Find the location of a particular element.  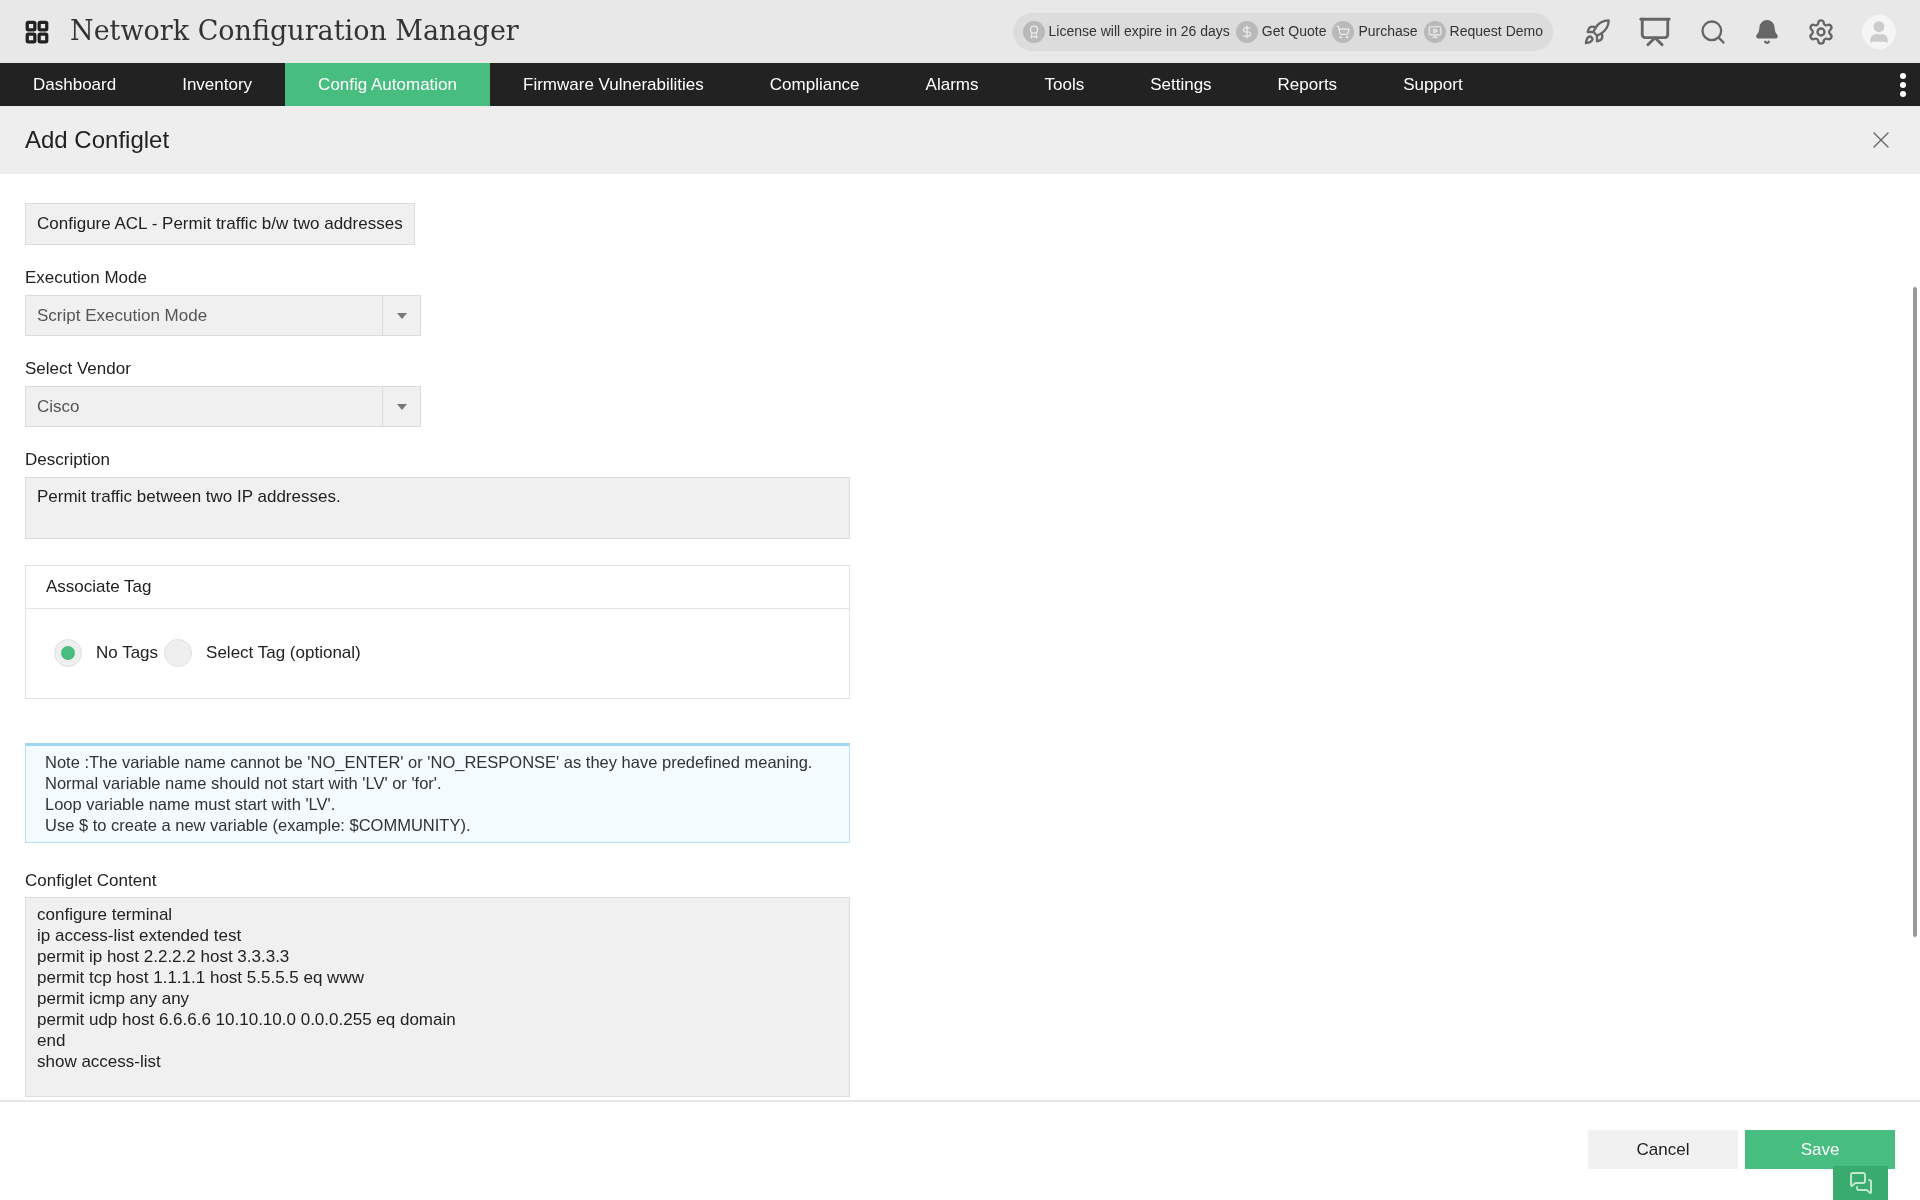

header-link: Request Demo is located at coordinates (1483, 31).